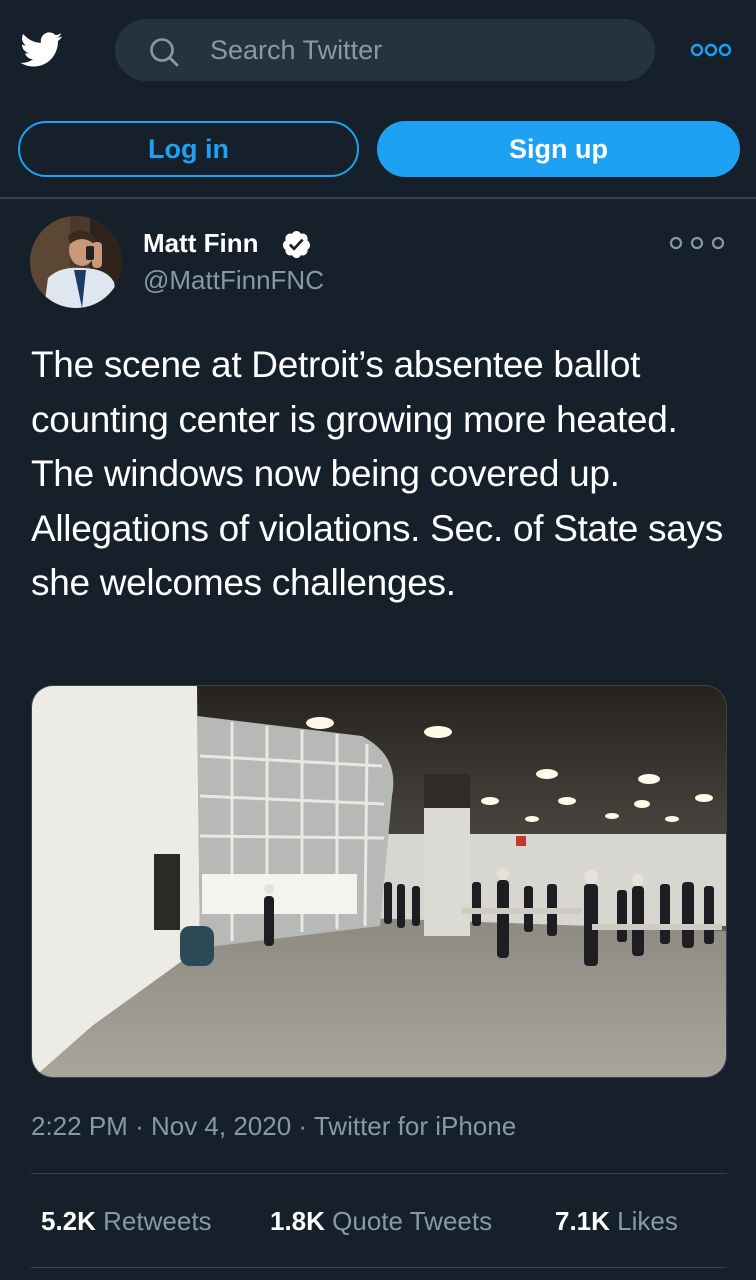 Image resolution: width=756 pixels, height=1280 pixels. What do you see at coordinates (157, 1221) in the screenshot?
I see `retweets-label: Retweets` at bounding box center [157, 1221].